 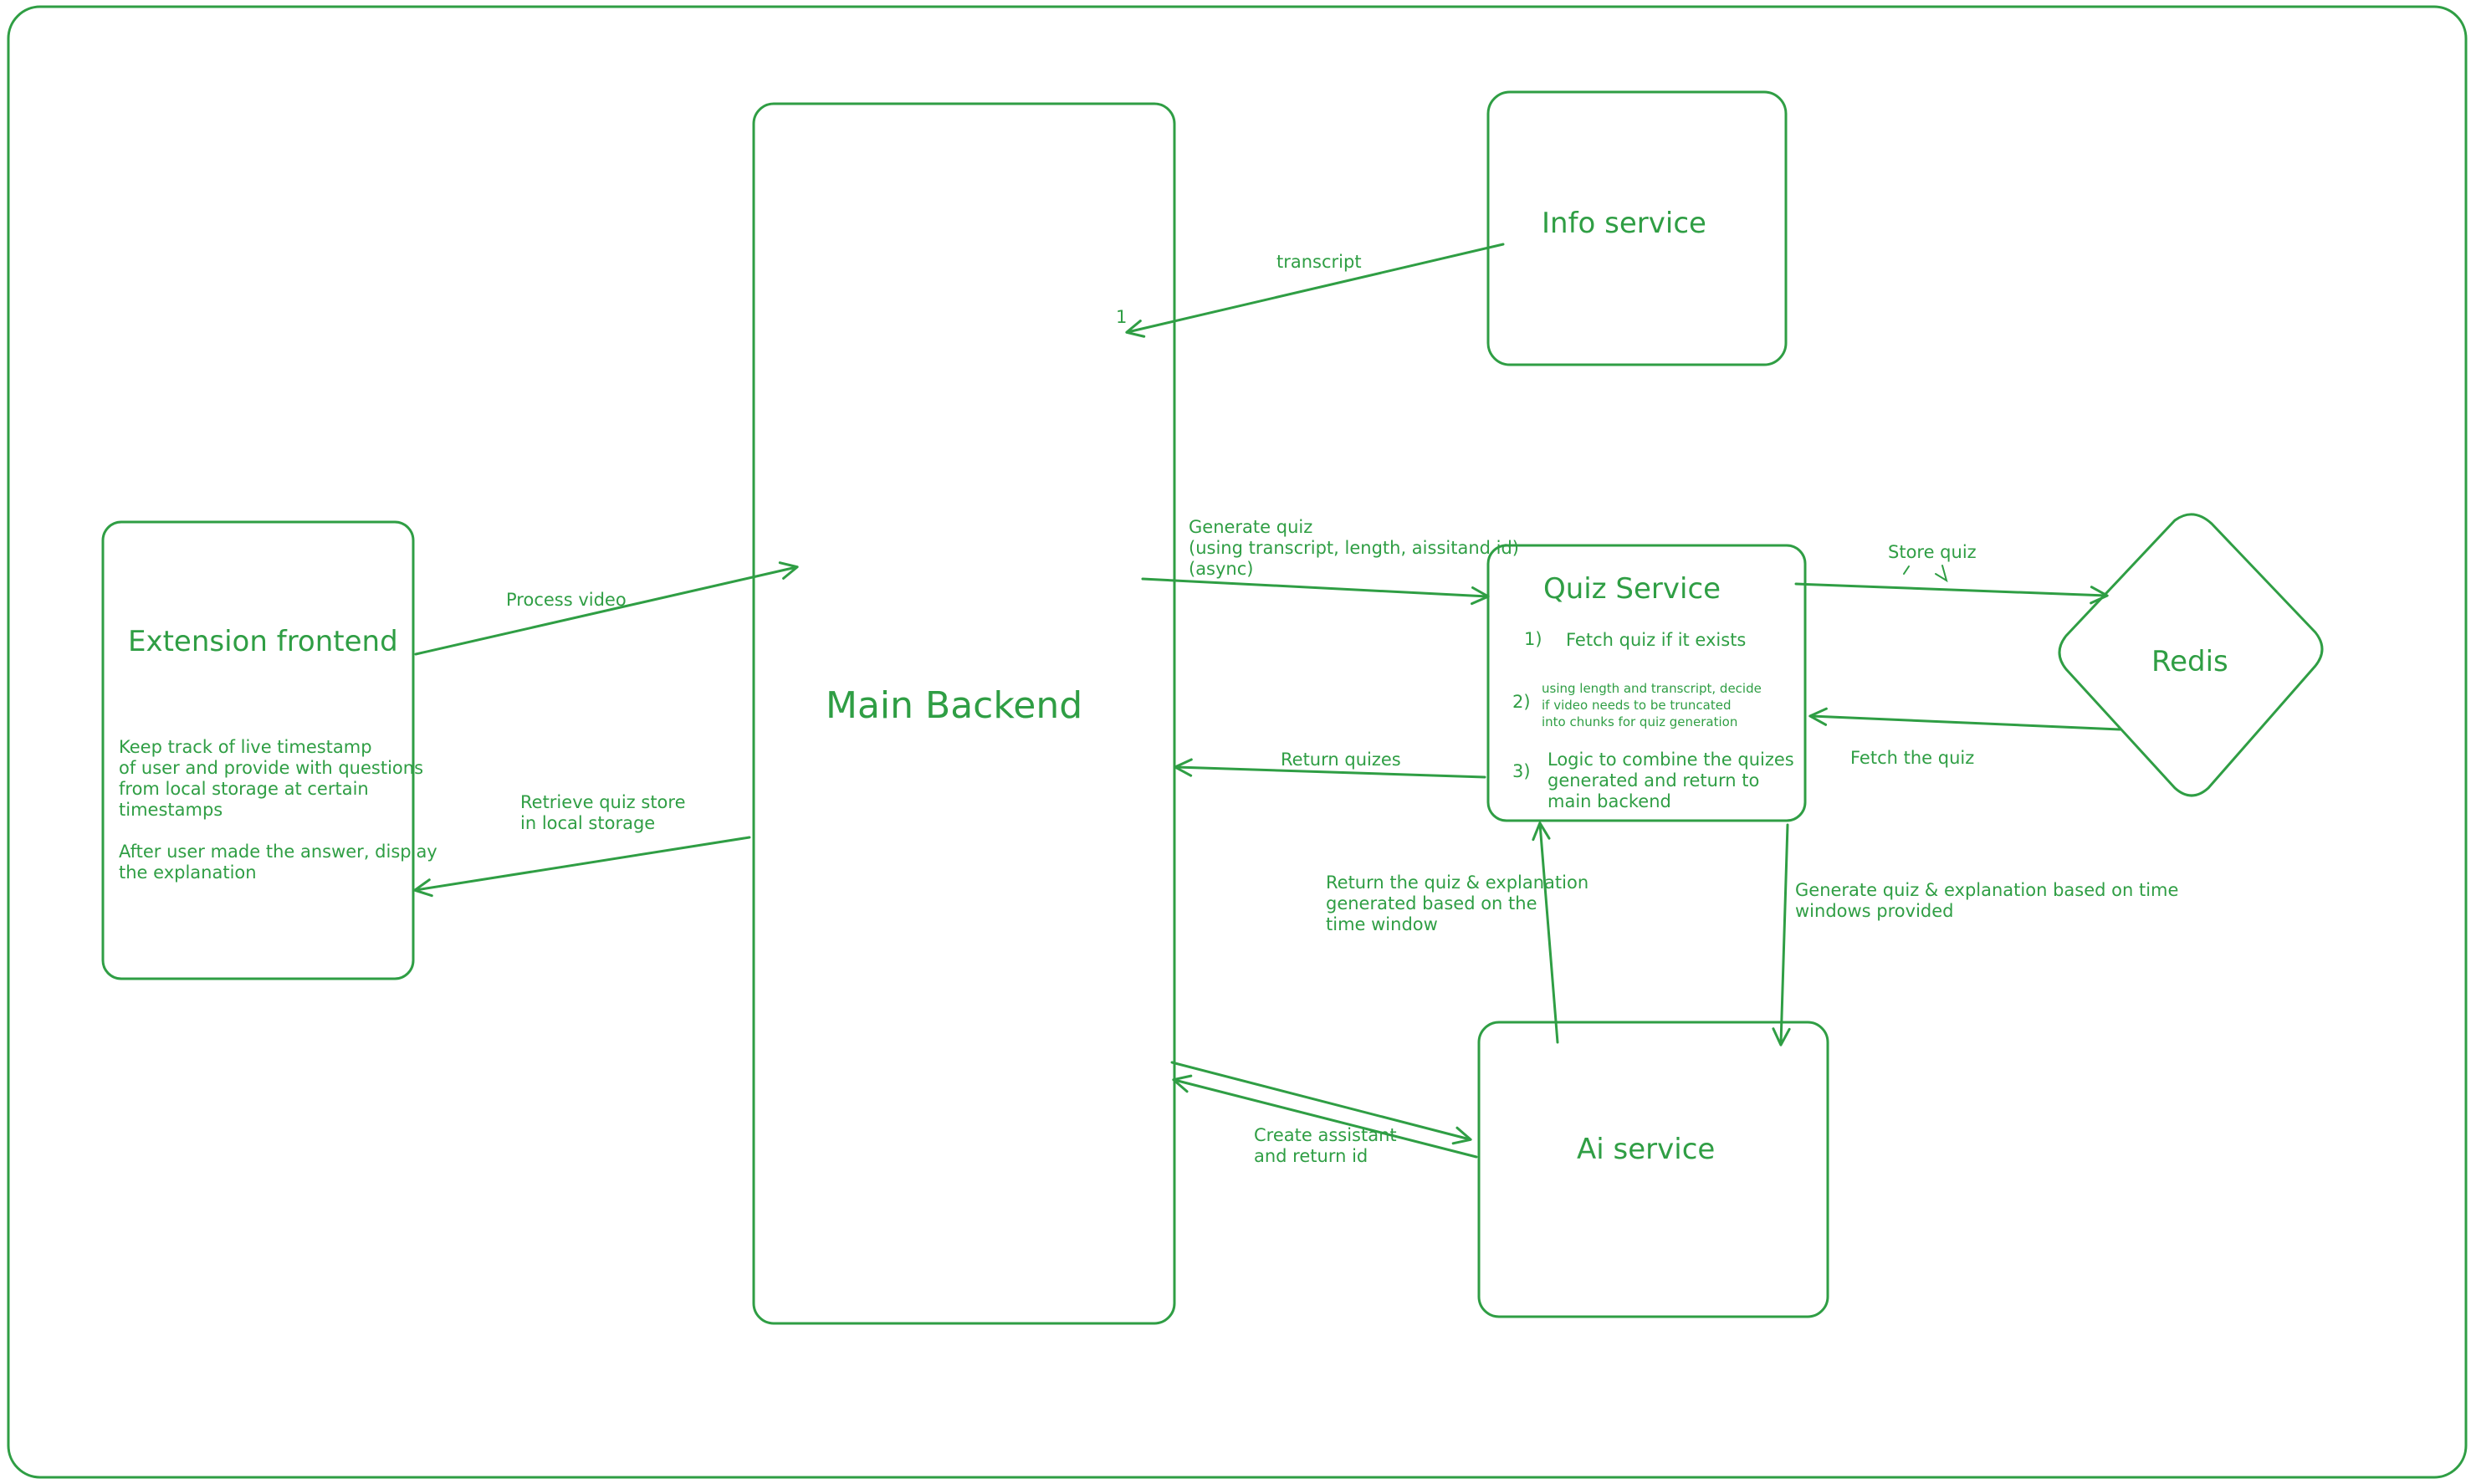 I want to click on return-quiz-explanation-label-line: time window, so click(x=1382, y=924).